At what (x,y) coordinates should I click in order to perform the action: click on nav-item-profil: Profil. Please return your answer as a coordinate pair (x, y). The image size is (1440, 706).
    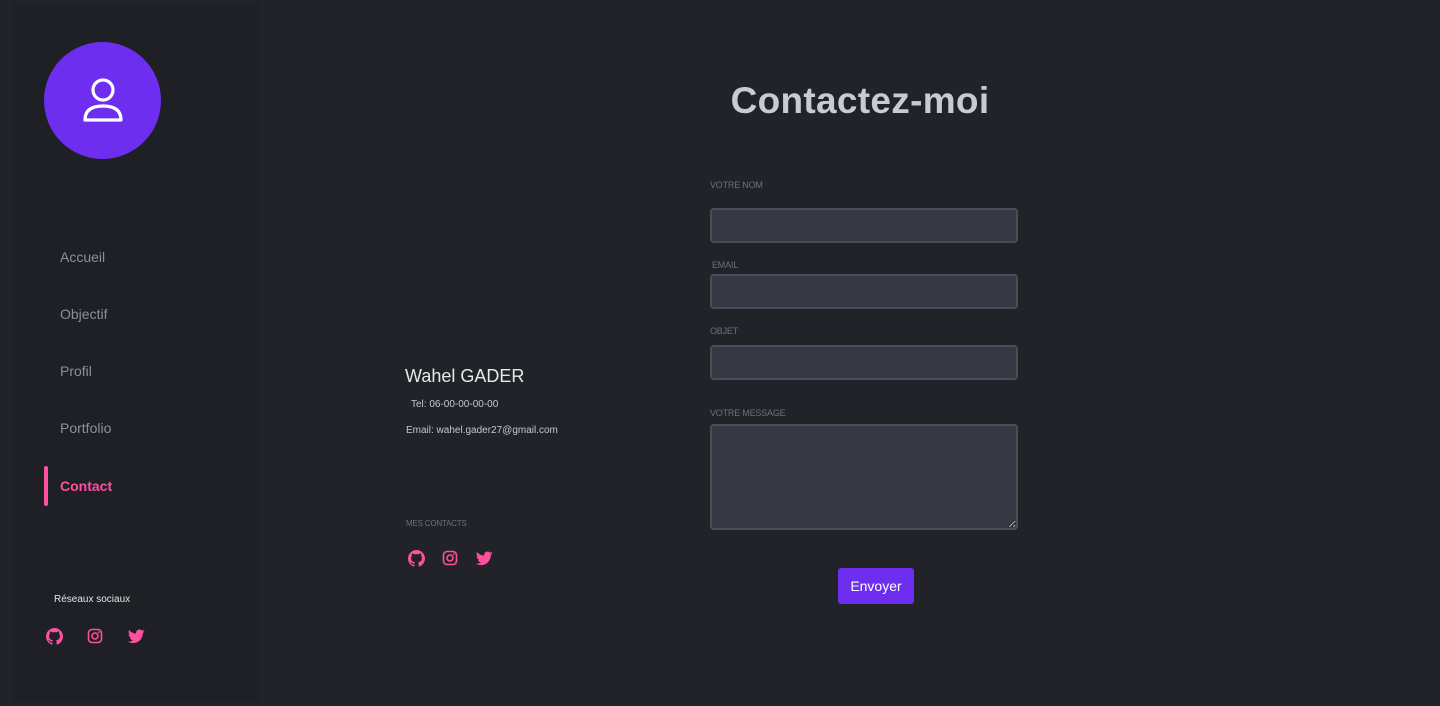
    Looking at the image, I should click on (140, 371).